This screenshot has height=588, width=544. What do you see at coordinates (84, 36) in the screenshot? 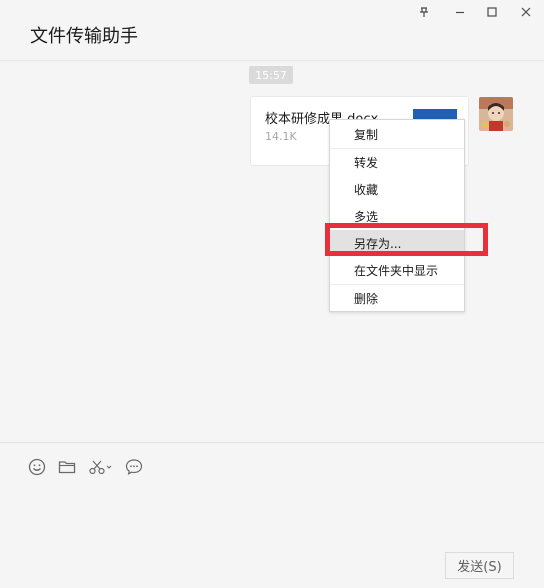
I see `window-title: 文件传输助手` at bounding box center [84, 36].